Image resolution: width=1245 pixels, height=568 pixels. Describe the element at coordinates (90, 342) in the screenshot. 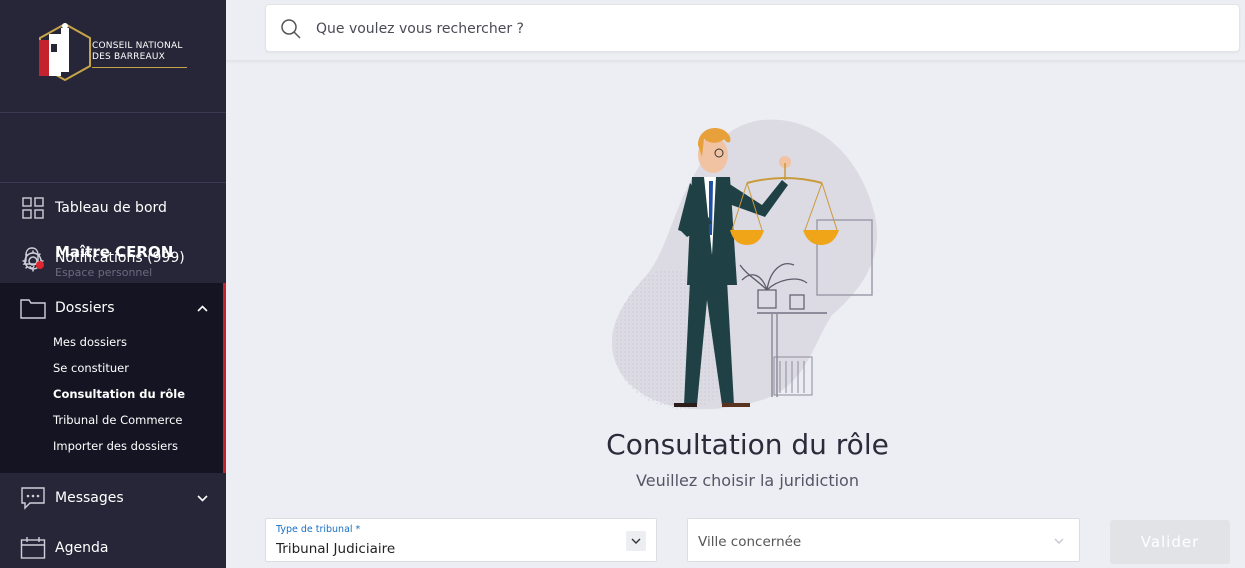

I see `subnav-mes-dossiers: Mes dossiers` at that location.